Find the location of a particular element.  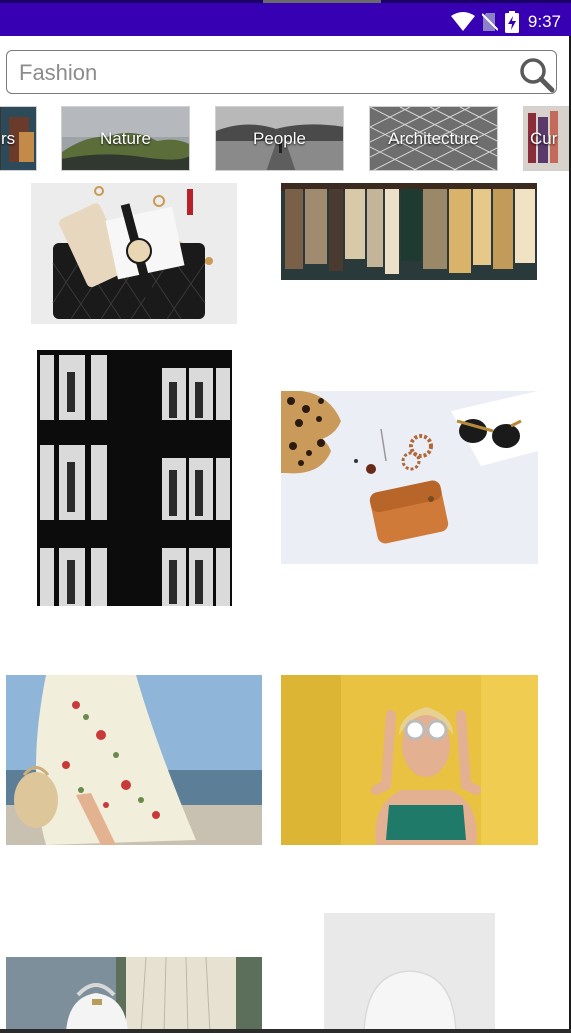

photo-floral-dress is located at coordinates (134, 760).